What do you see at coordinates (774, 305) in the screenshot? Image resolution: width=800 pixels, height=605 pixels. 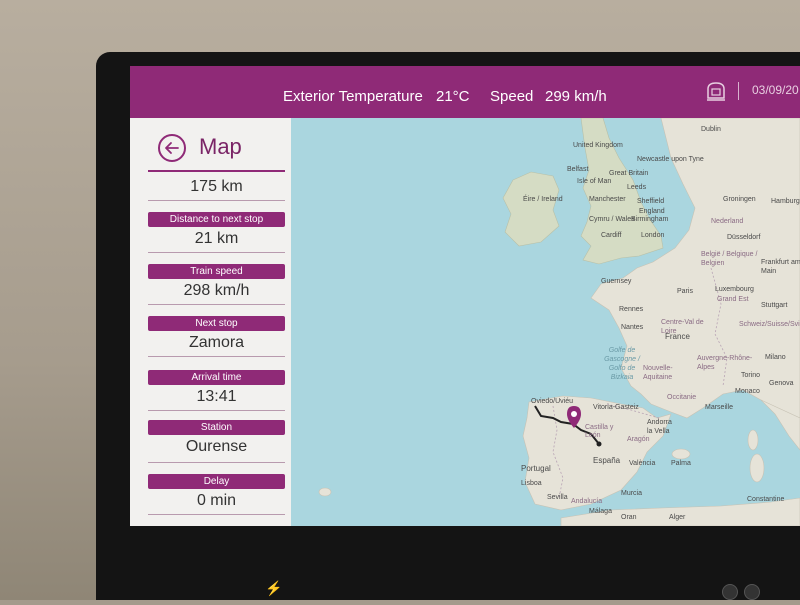 I see `city-label: Stuttgart` at bounding box center [774, 305].